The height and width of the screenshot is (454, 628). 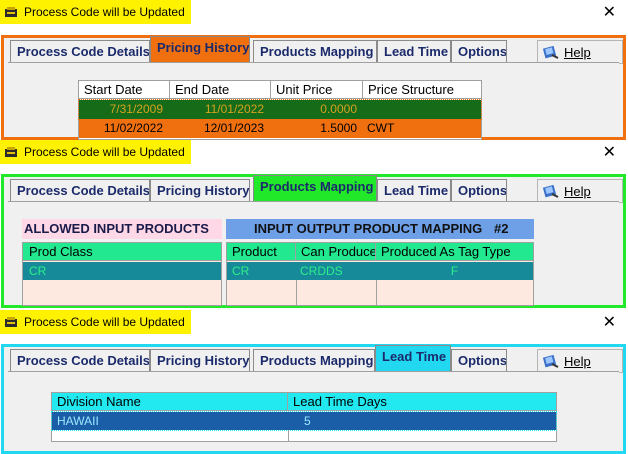 What do you see at coordinates (422, 402) in the screenshot?
I see `column-header: Lead Time Days` at bounding box center [422, 402].